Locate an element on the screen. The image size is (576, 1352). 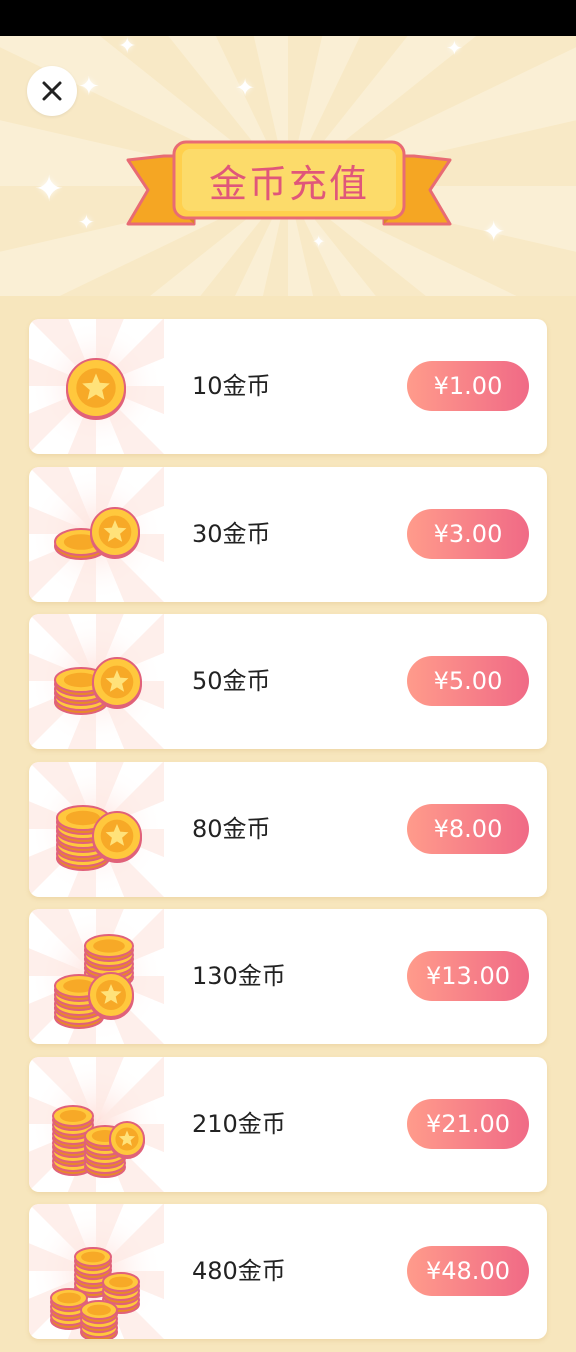
coin-amount-label: 10金币 is located at coordinates (231, 386).